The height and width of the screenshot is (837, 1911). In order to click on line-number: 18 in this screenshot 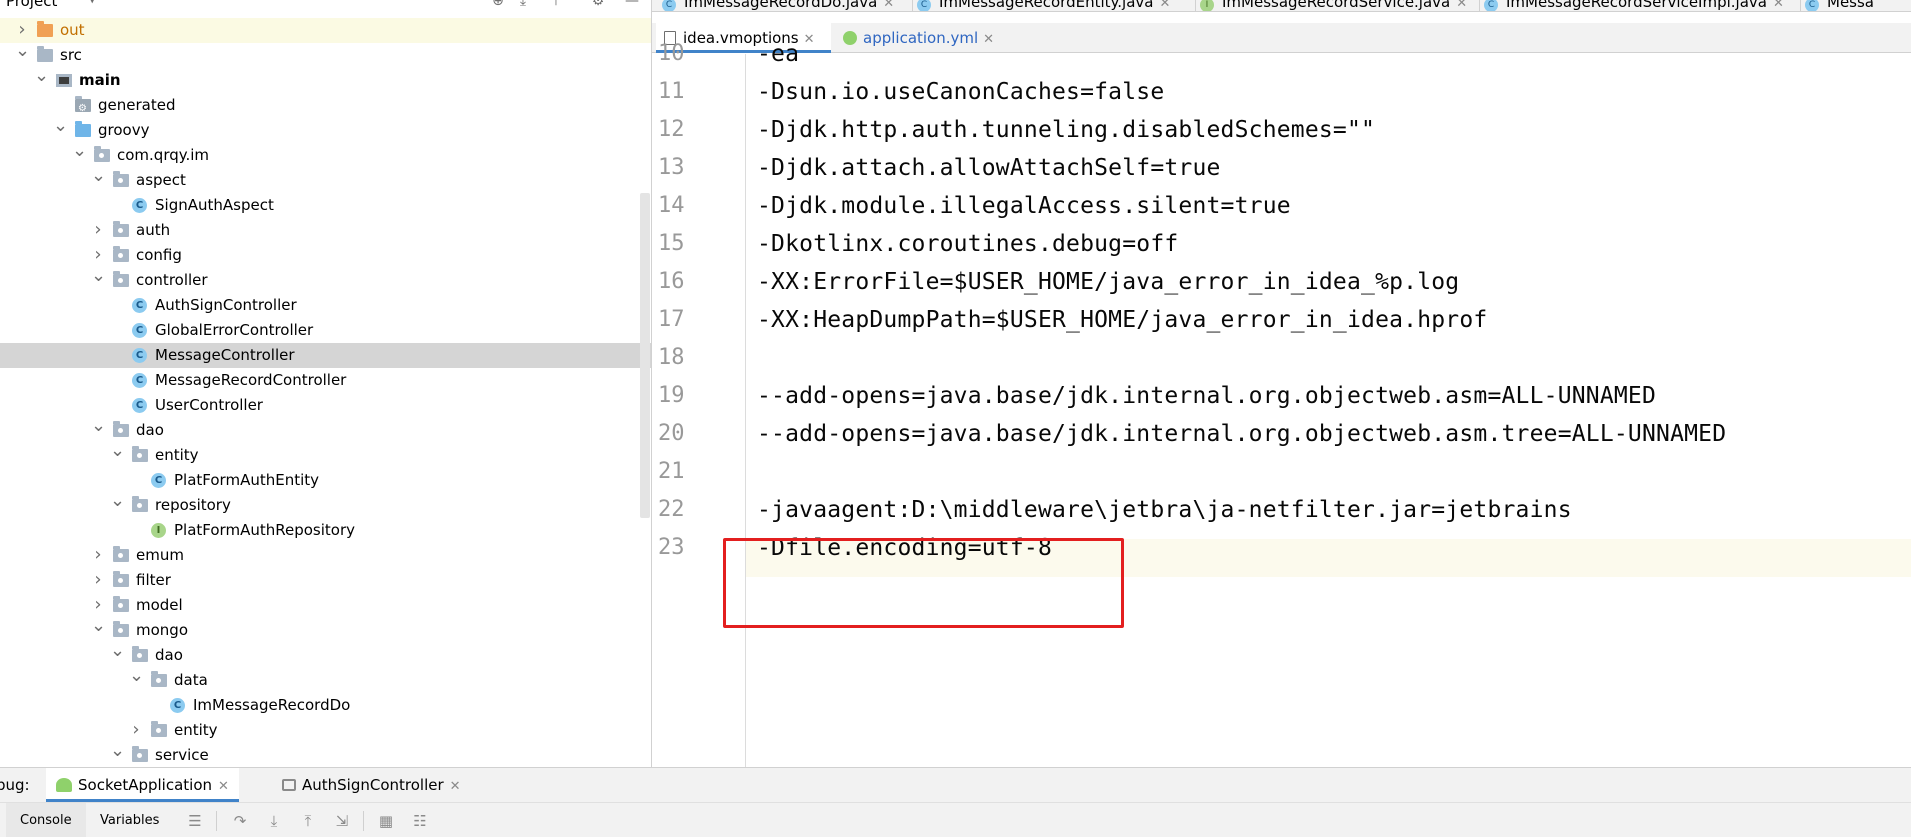, I will do `click(671, 357)`.